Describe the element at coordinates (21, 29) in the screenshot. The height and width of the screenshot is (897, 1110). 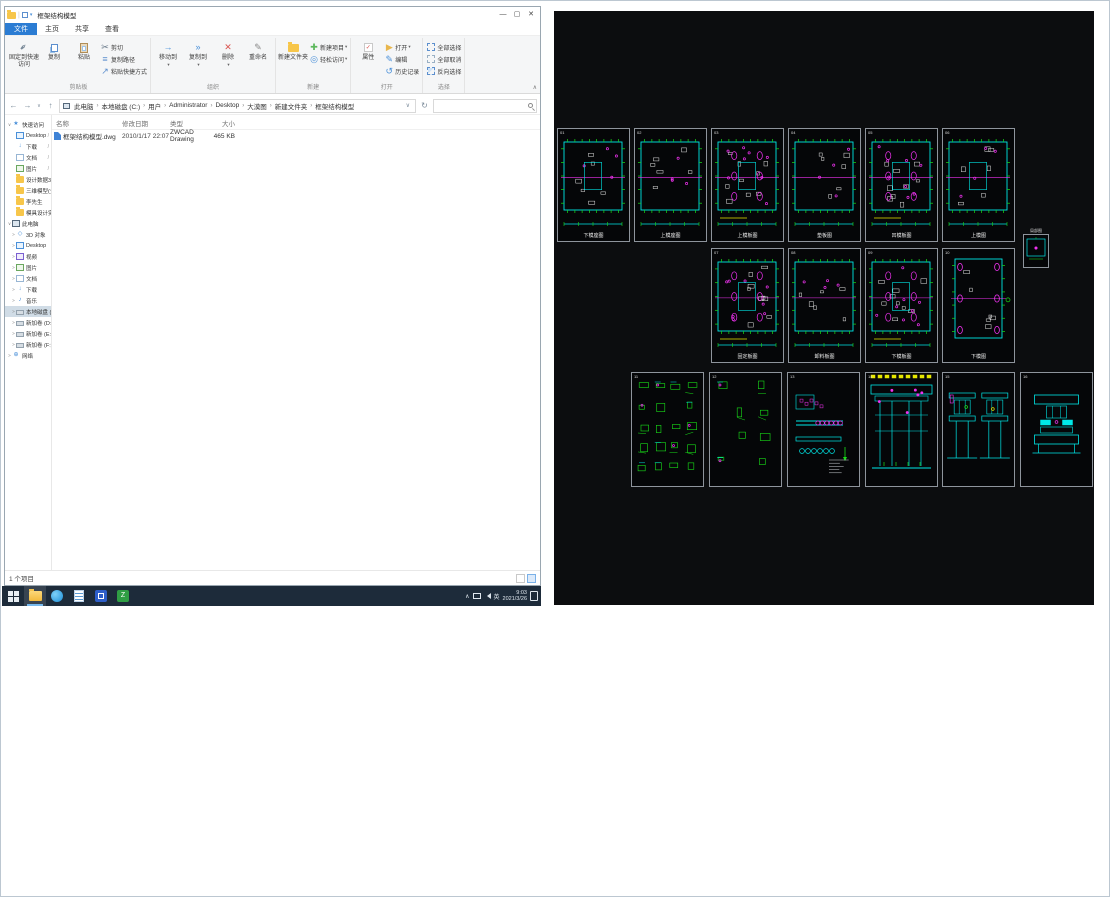
I see `tab-file: 文件` at that location.